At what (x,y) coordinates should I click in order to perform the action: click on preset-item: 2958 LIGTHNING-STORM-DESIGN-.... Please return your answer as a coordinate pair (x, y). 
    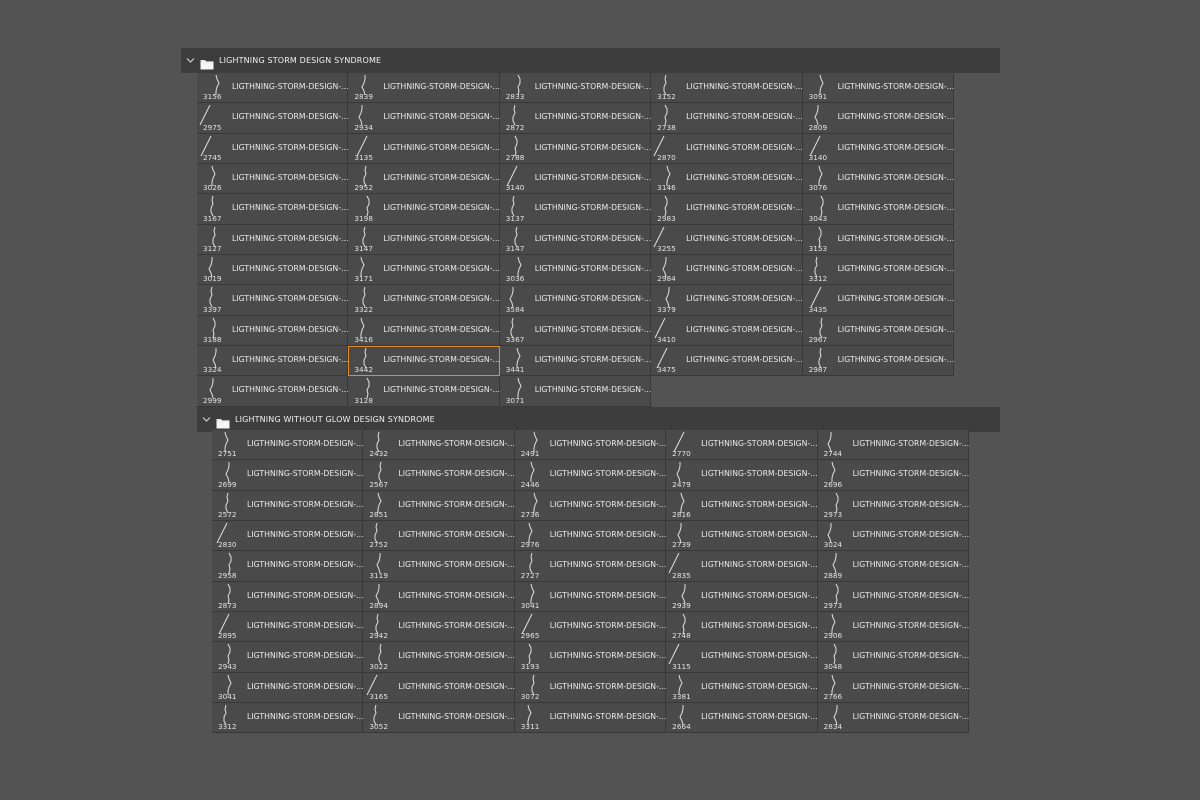
    Looking at the image, I should click on (288, 566).